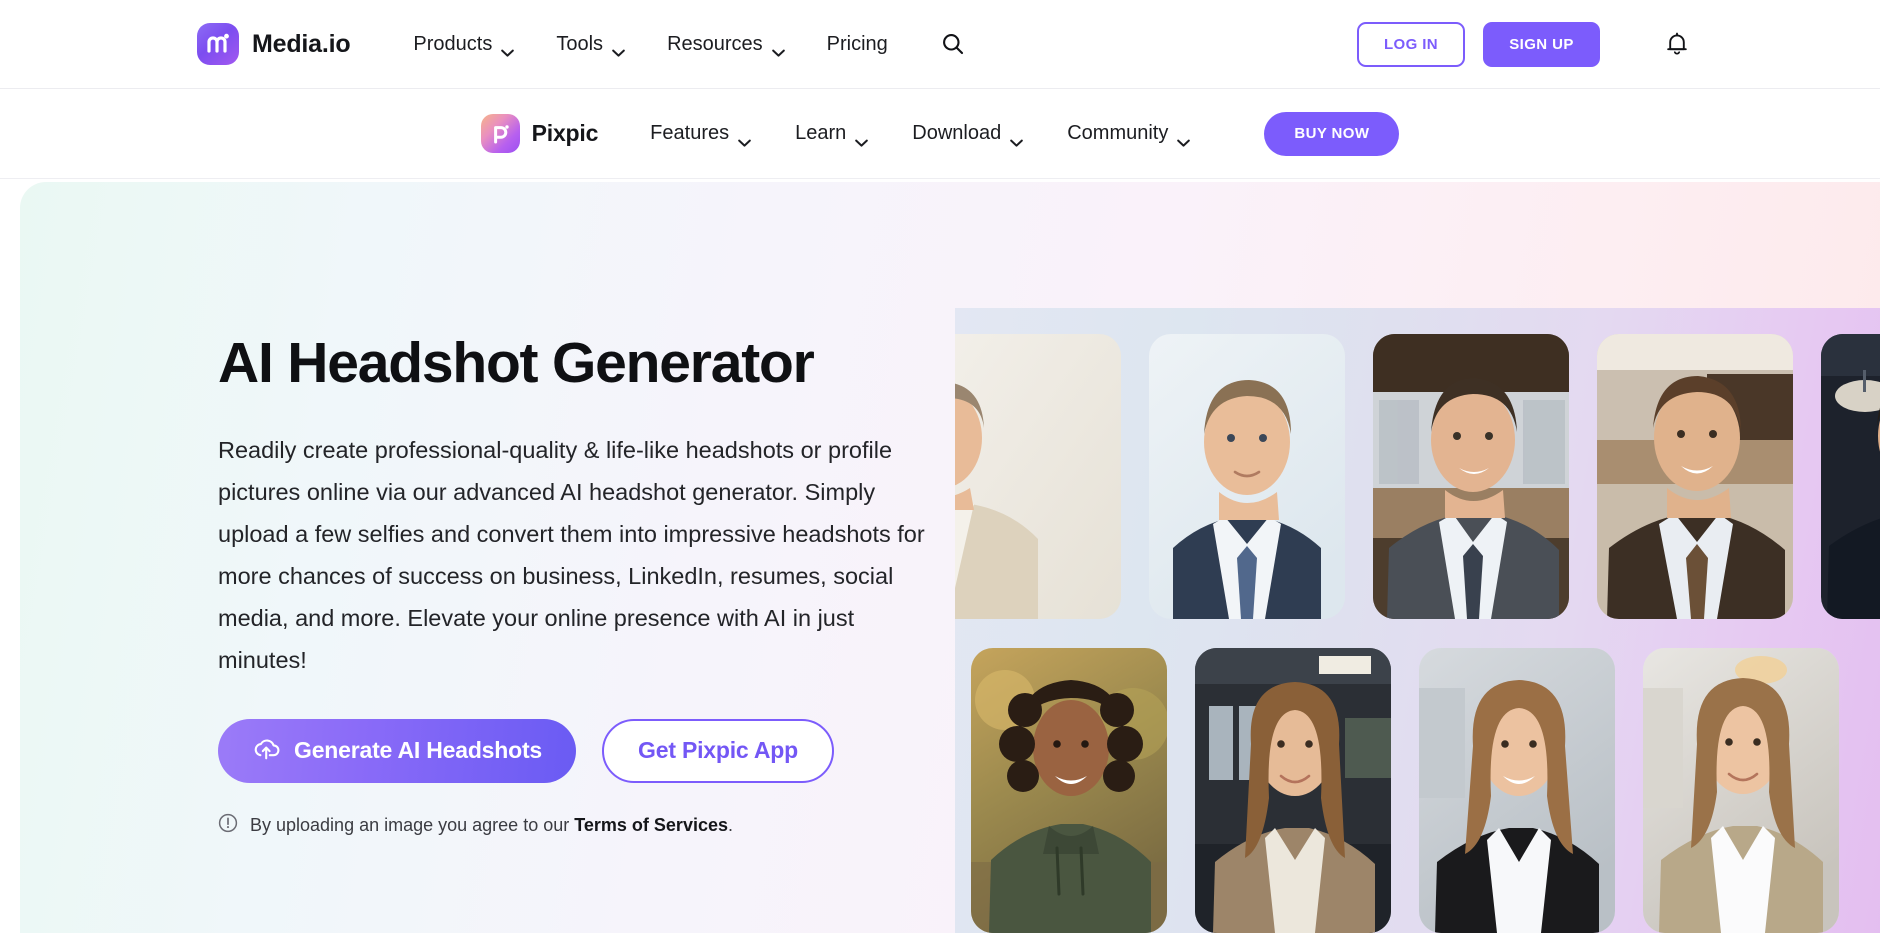 The width and height of the screenshot is (1880, 933). I want to click on subnav-item-community-label: Community, so click(1118, 133).